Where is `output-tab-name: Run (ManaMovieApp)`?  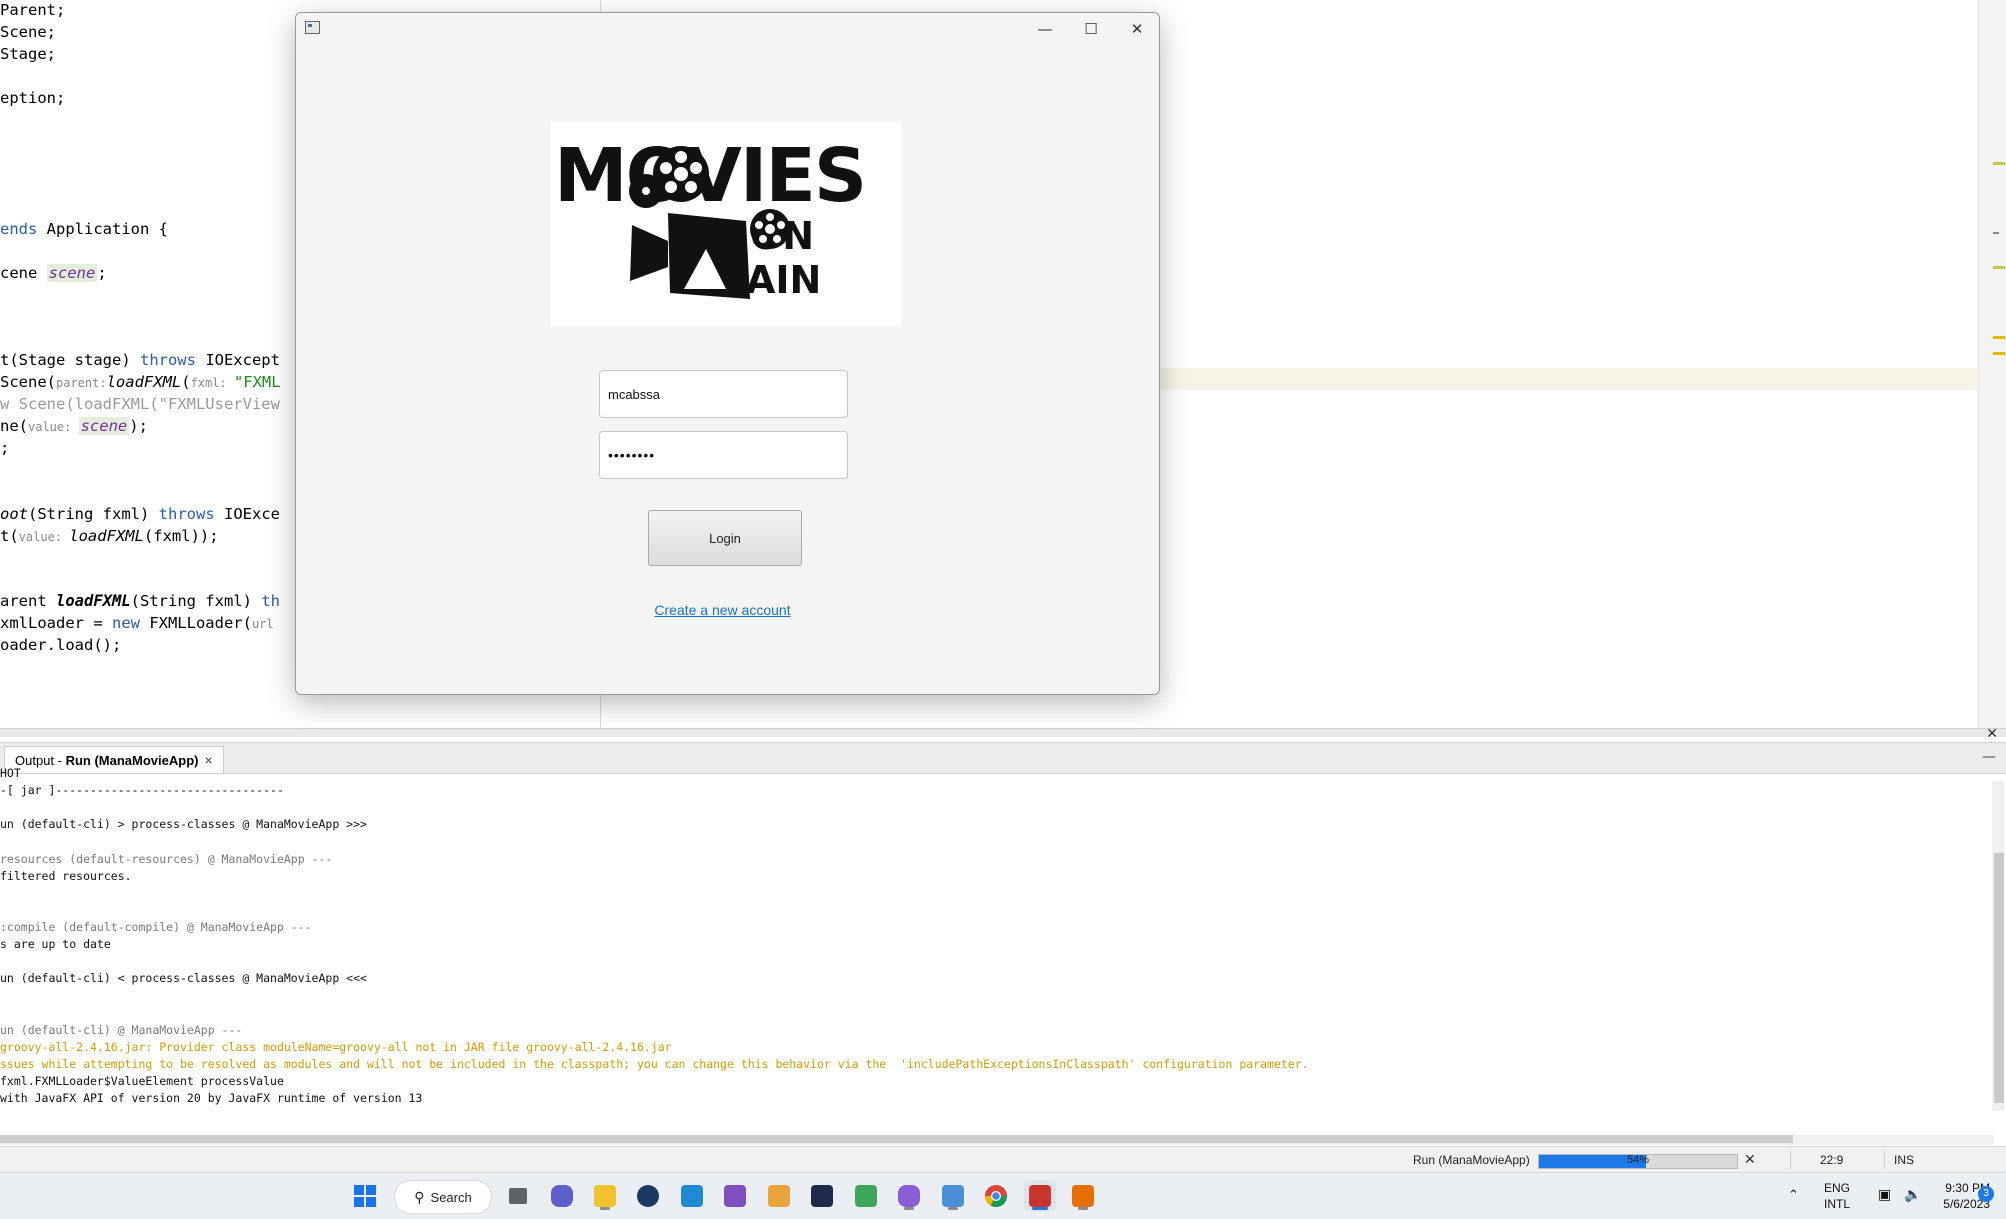 output-tab-name: Run (ManaMovieApp) is located at coordinates (132, 760).